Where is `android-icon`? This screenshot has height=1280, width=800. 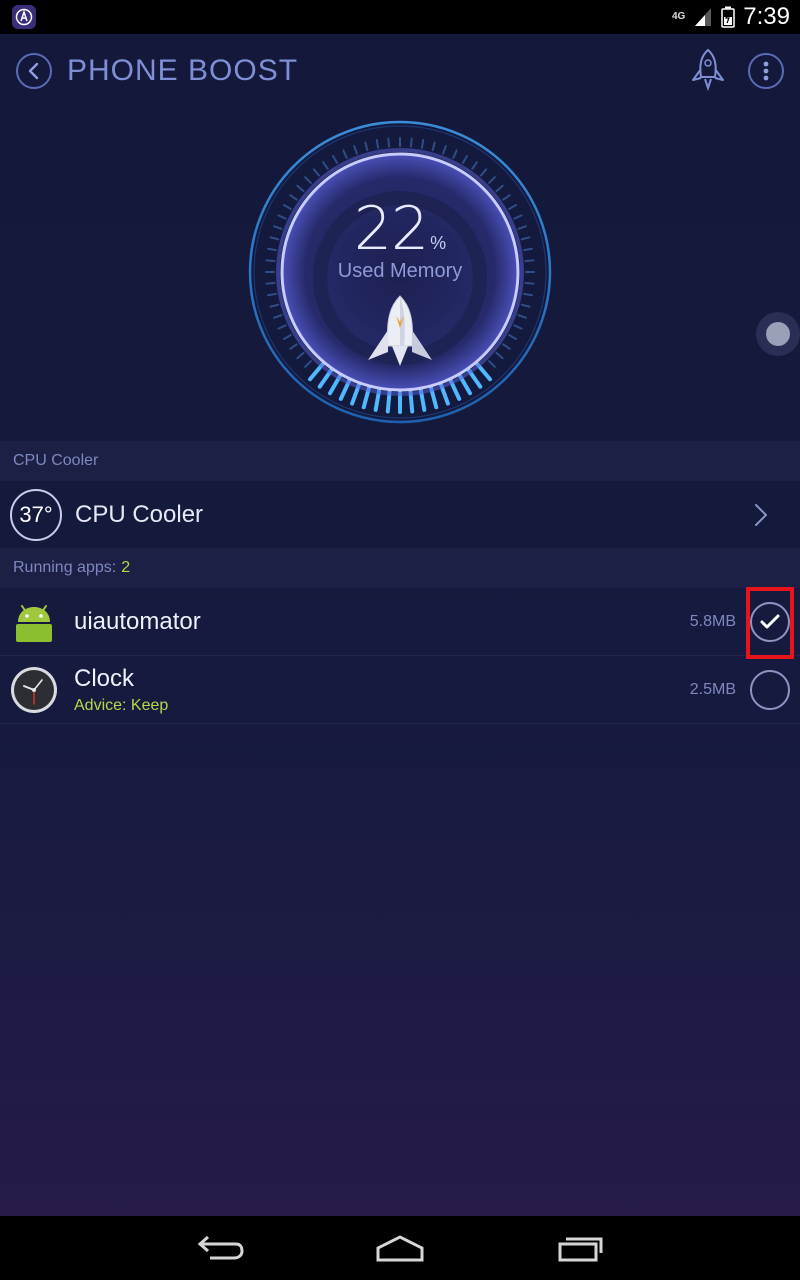
android-icon is located at coordinates (34, 622).